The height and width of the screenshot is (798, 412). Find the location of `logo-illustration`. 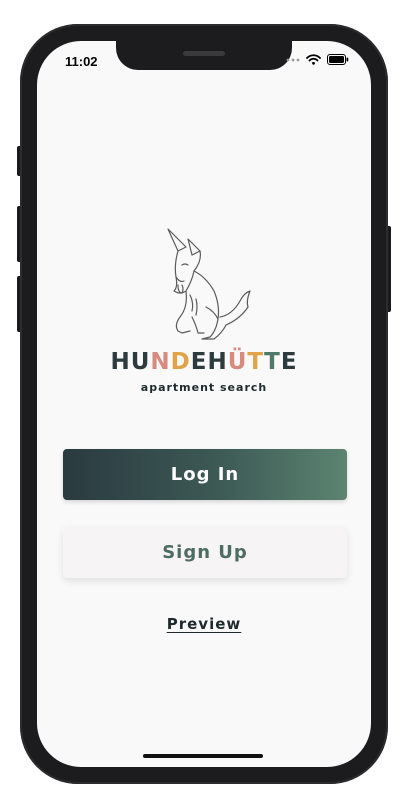

logo-illustration is located at coordinates (204, 288).